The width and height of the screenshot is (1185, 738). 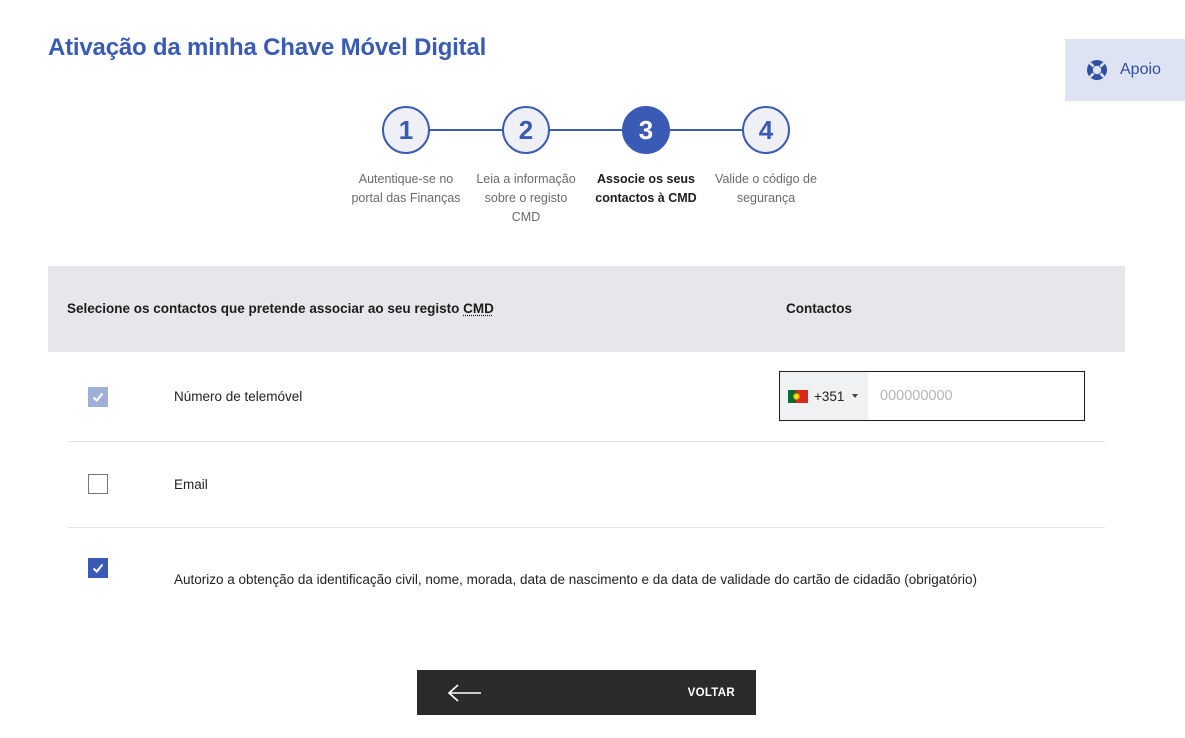 I want to click on email-label: Email, so click(x=191, y=484).